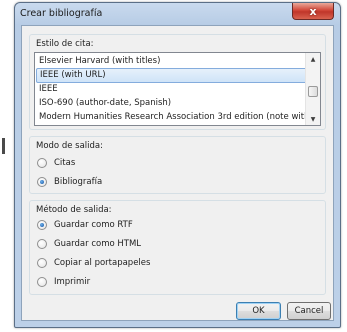  Describe the element at coordinates (61, 13) in the screenshot. I see `dialog-title: Crear bibliografía` at that location.